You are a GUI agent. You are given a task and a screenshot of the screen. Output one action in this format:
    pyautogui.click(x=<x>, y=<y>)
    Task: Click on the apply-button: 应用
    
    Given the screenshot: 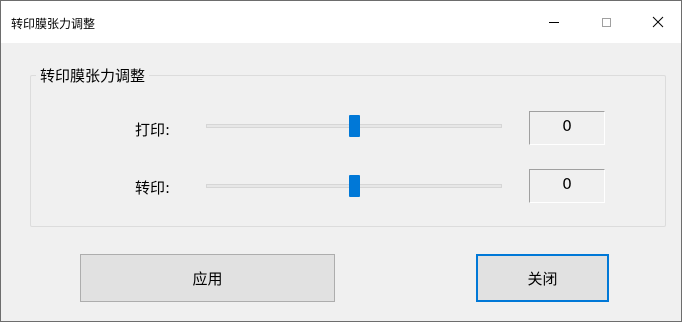 What is the action you would take?
    pyautogui.click(x=207, y=278)
    